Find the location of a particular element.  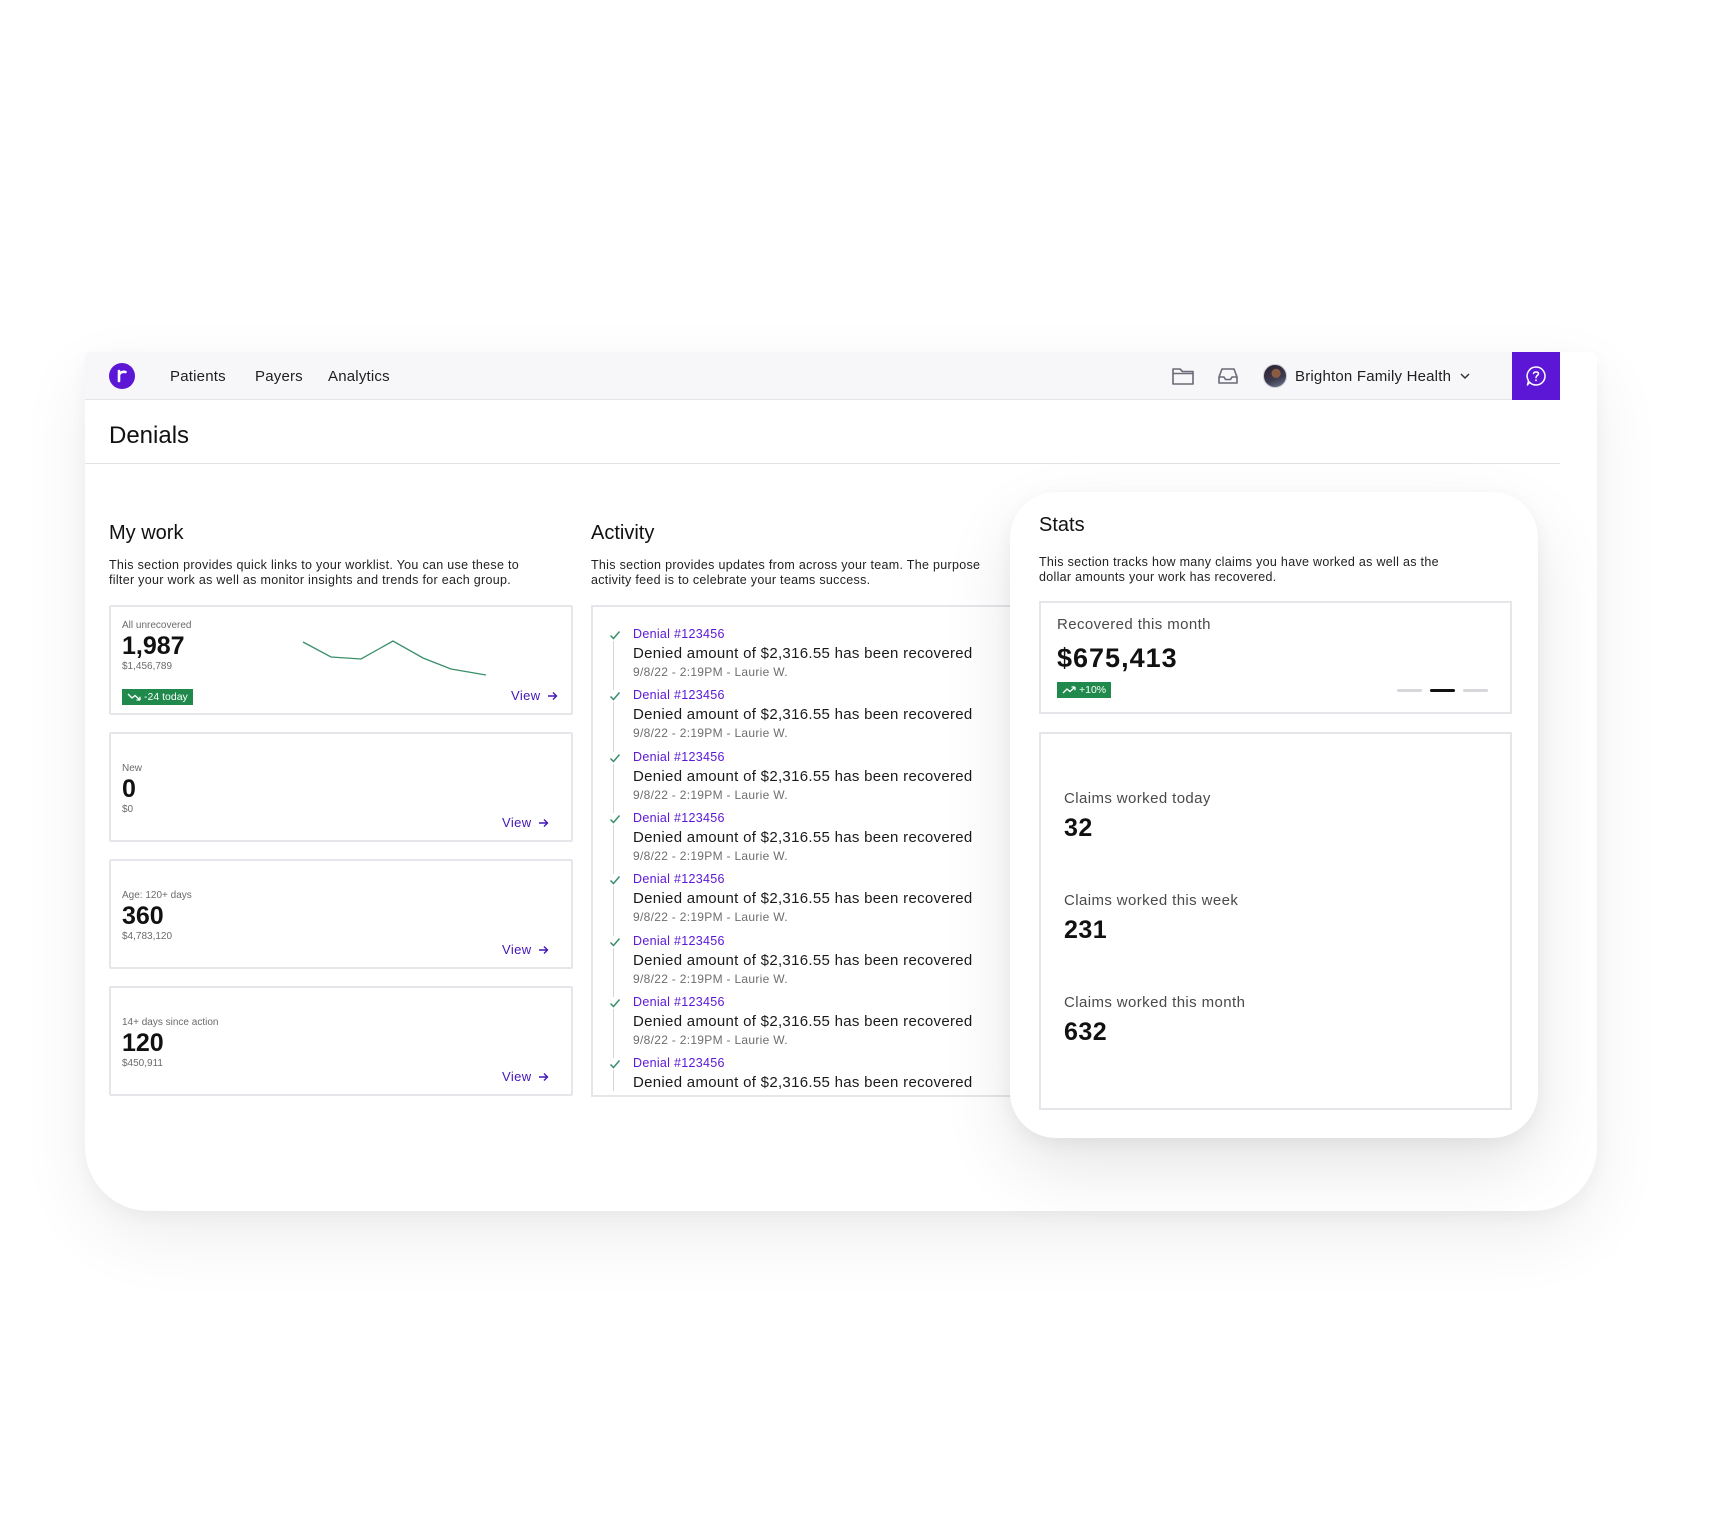

claims-week-label: Claims worked this week is located at coordinates (1151, 900).